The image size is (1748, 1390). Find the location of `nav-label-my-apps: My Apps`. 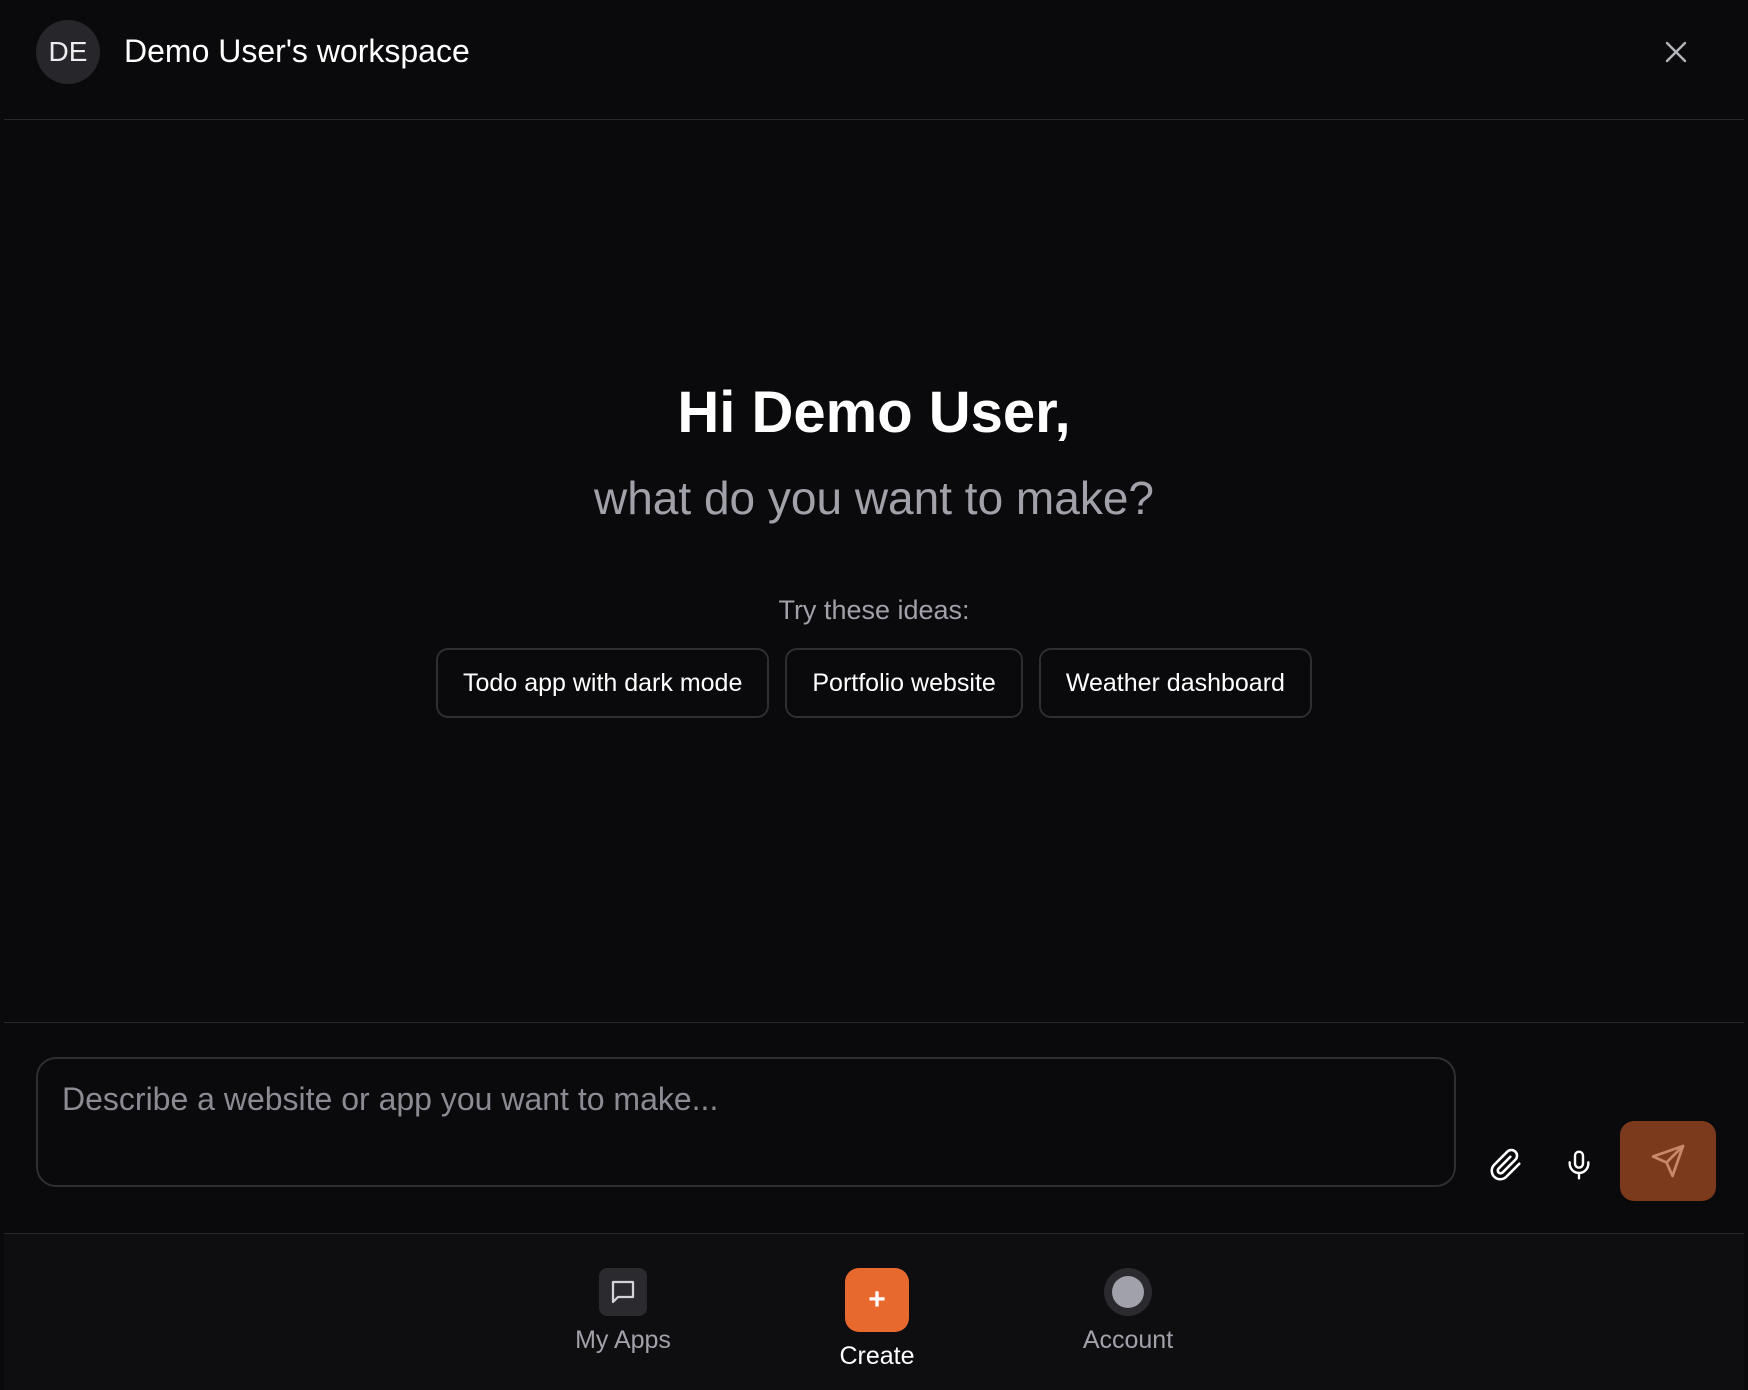

nav-label-my-apps: My Apps is located at coordinates (623, 1340).